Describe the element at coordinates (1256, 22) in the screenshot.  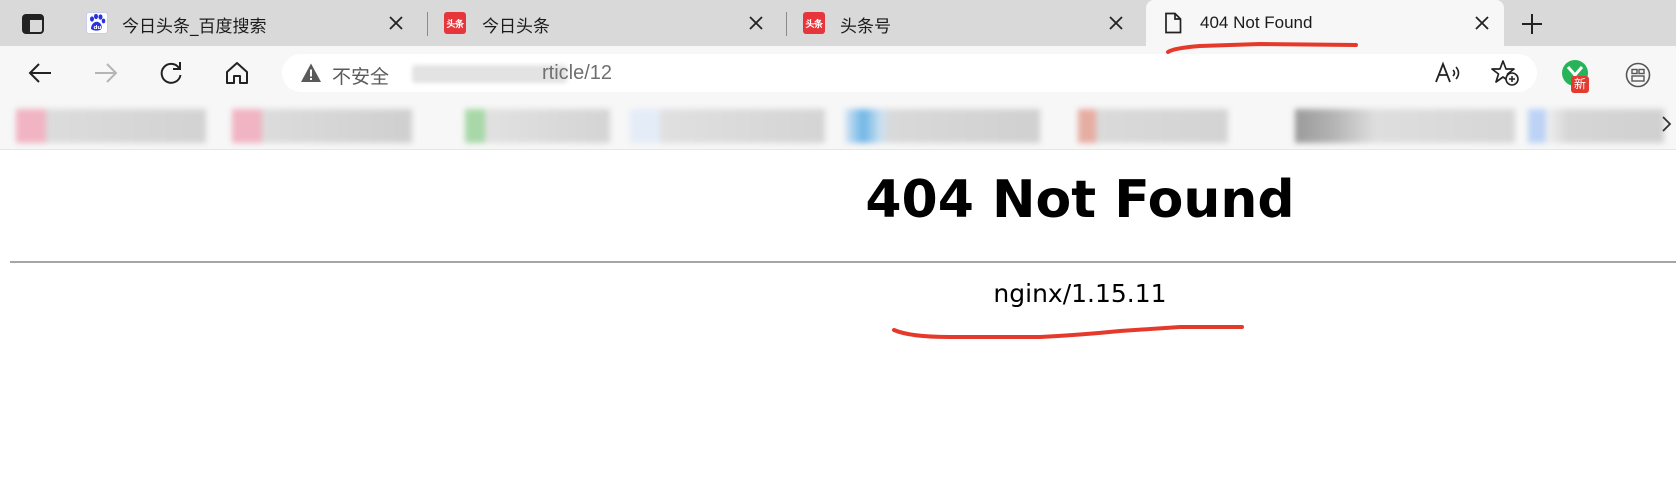
I see `tab-title: 404 Not Found` at that location.